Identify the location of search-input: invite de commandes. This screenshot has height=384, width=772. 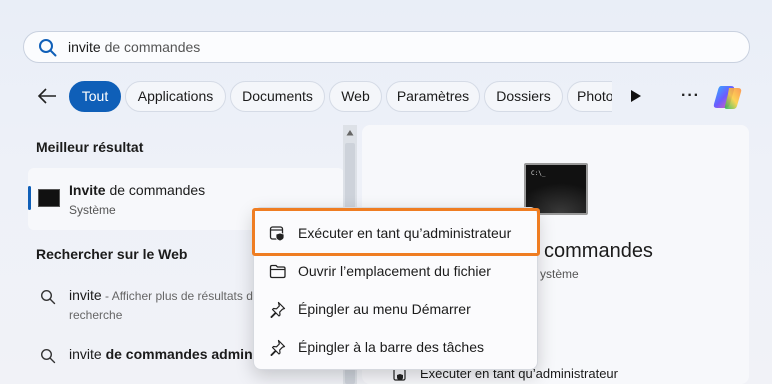
(134, 47).